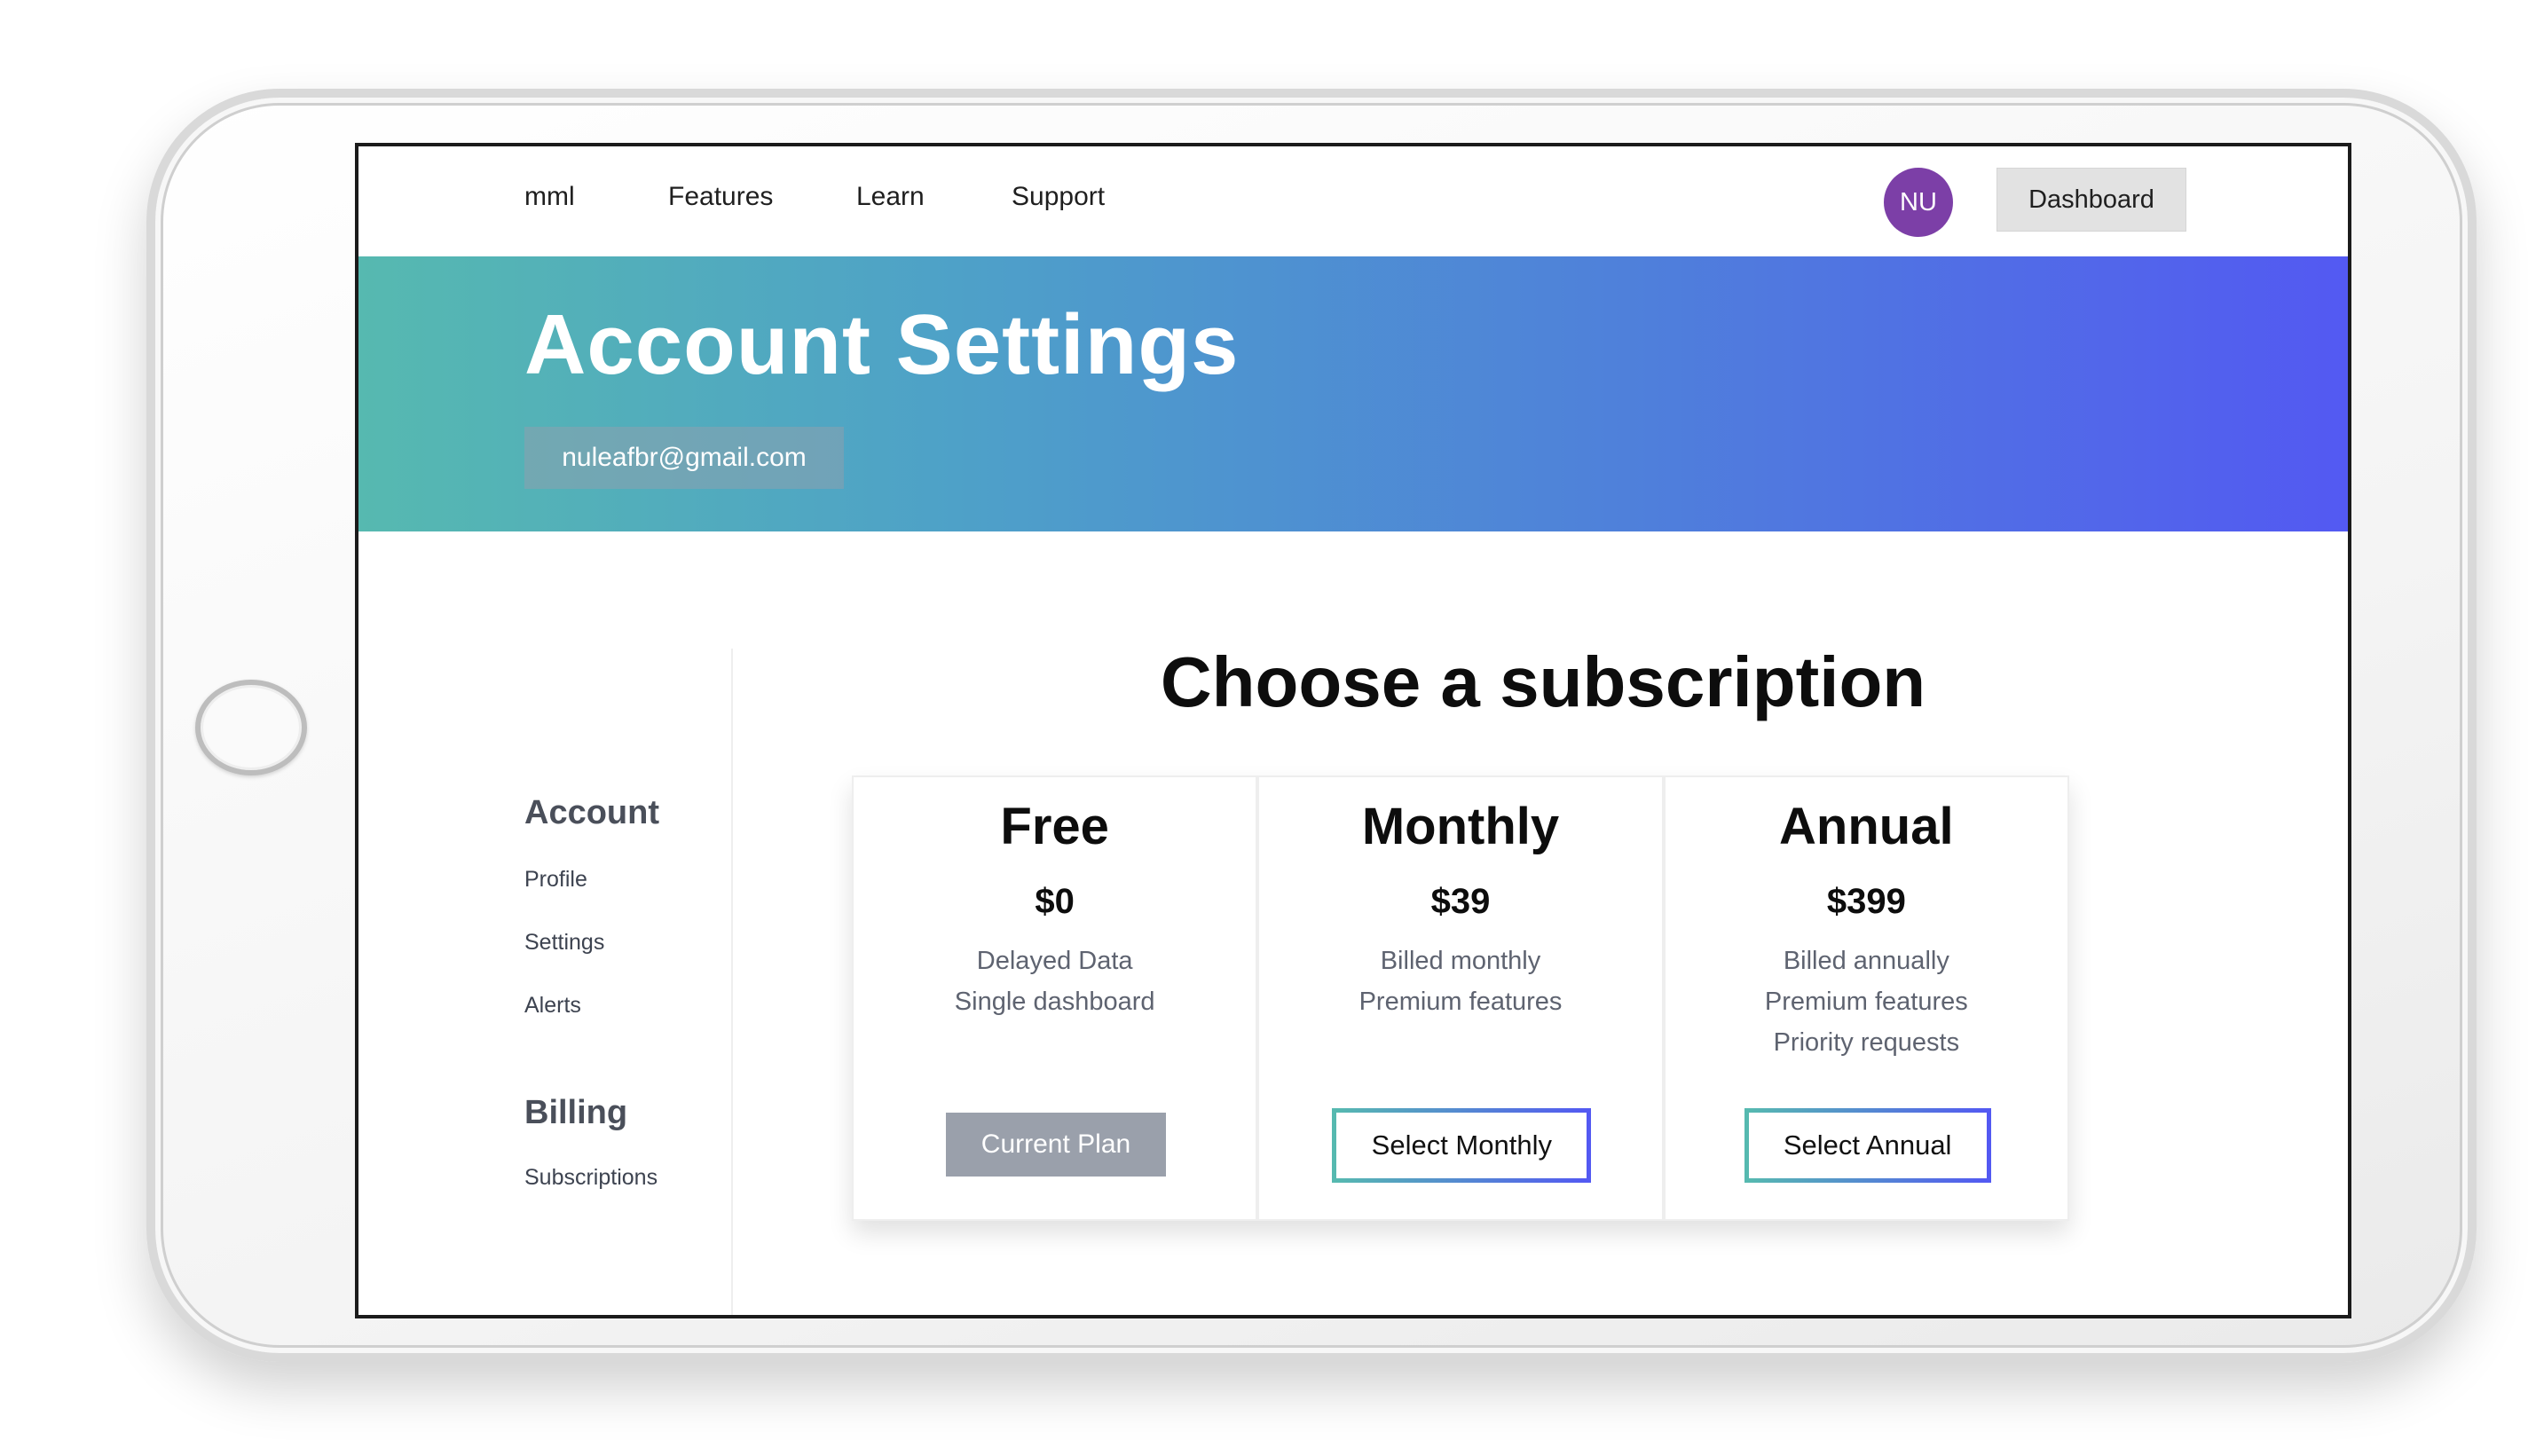  Describe the element at coordinates (1866, 1042) in the screenshot. I see `plan-feature: Priority requests` at that location.